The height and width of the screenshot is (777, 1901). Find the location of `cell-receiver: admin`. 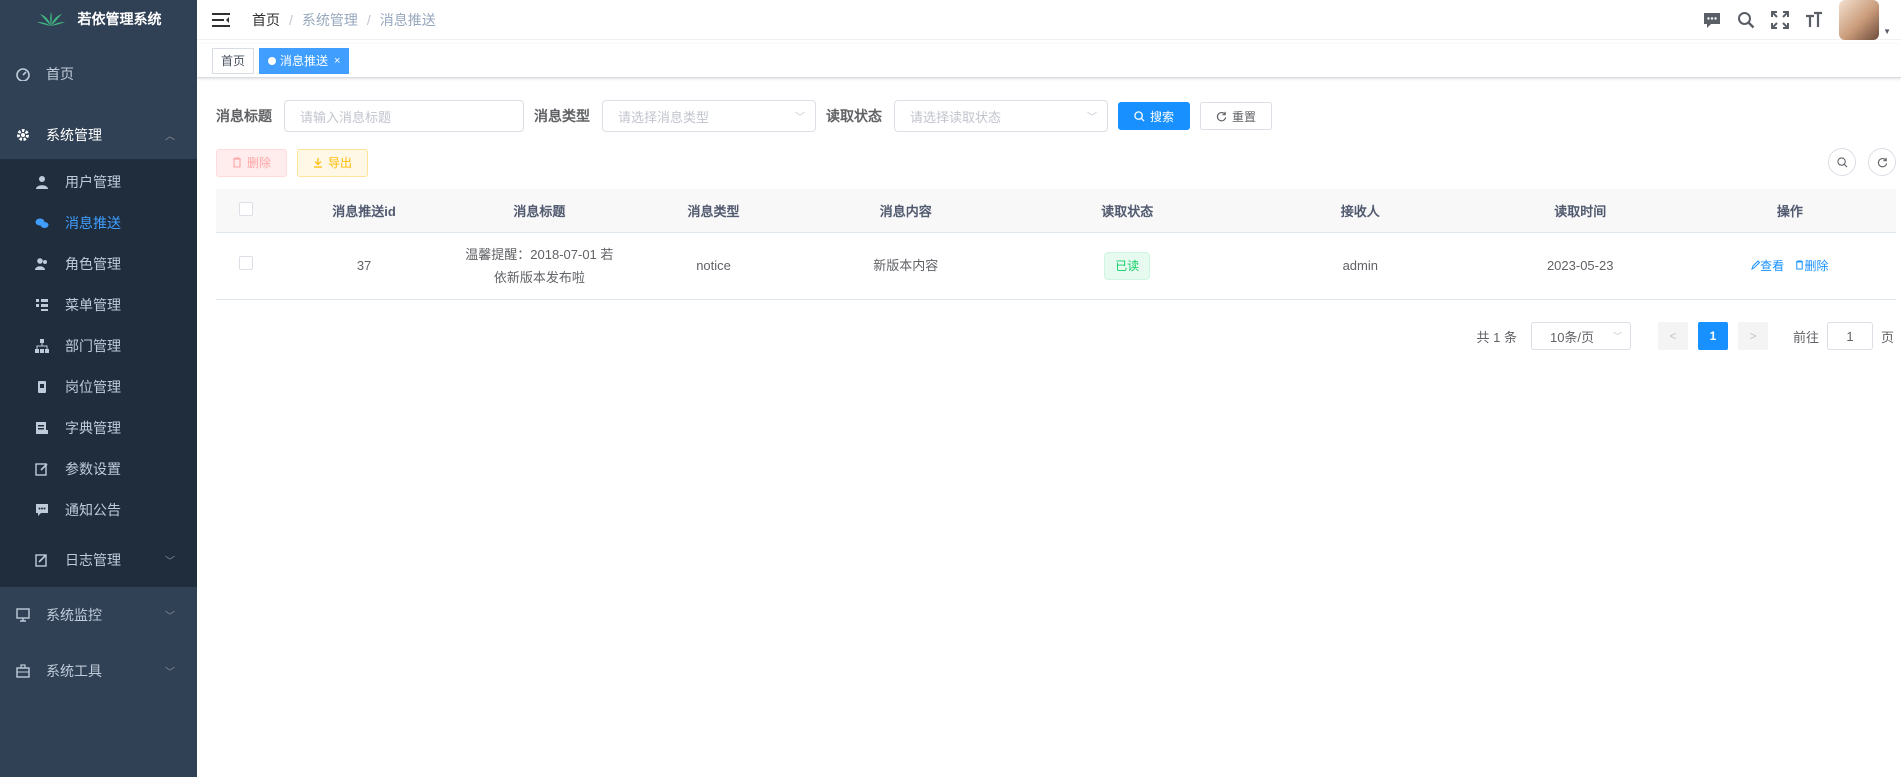

cell-receiver: admin is located at coordinates (1360, 266).